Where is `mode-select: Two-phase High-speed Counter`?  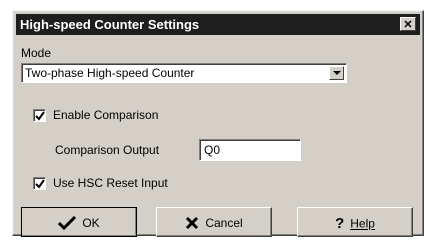 mode-select: Two-phase High-speed Counter is located at coordinates (184, 73).